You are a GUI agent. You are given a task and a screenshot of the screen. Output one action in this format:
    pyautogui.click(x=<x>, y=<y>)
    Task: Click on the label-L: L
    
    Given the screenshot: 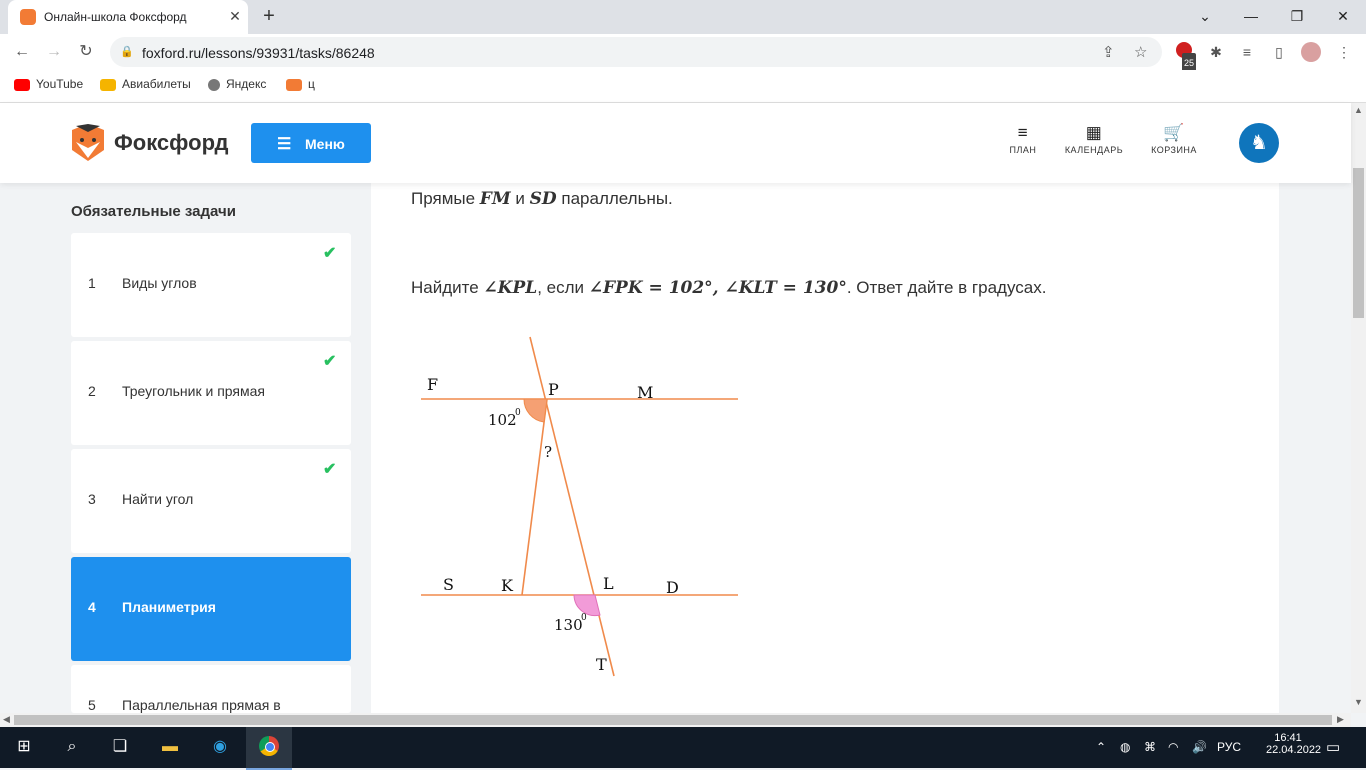 What is the action you would take?
    pyautogui.click(x=608, y=583)
    